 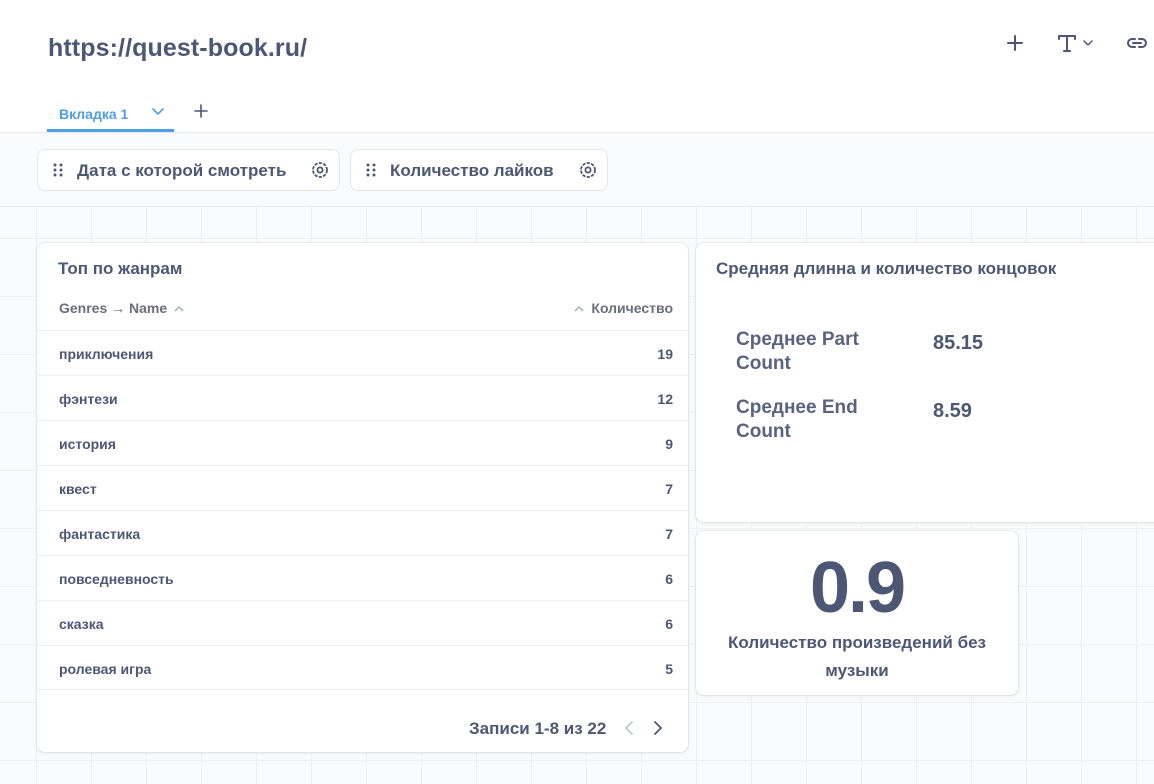 I want to click on table-row: ролевая игра 5, so click(x=362, y=667).